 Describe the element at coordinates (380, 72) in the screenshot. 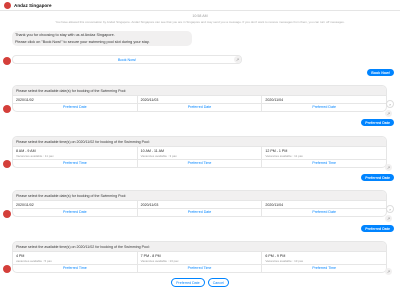

I see `user-reply-book-now: Book Now!` at that location.